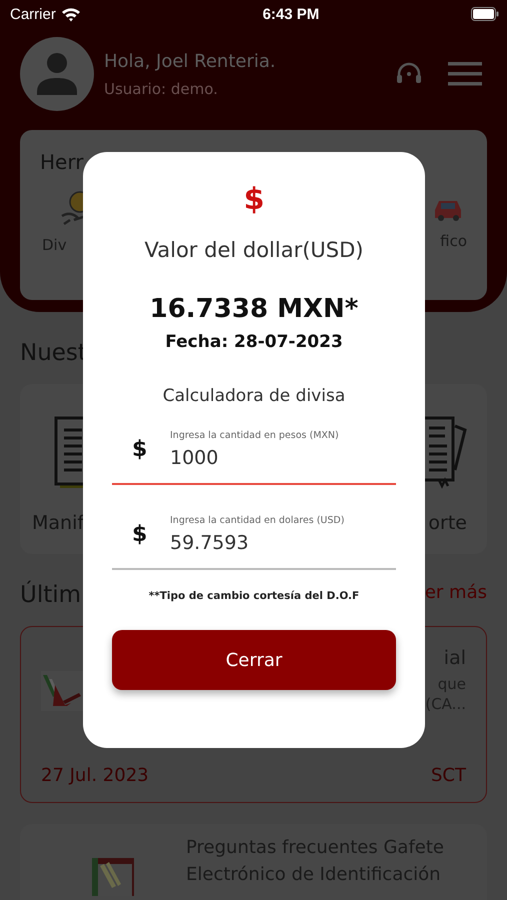  Describe the element at coordinates (254, 250) in the screenshot. I see `dialog-title: Valor del dollar(USD)` at that location.